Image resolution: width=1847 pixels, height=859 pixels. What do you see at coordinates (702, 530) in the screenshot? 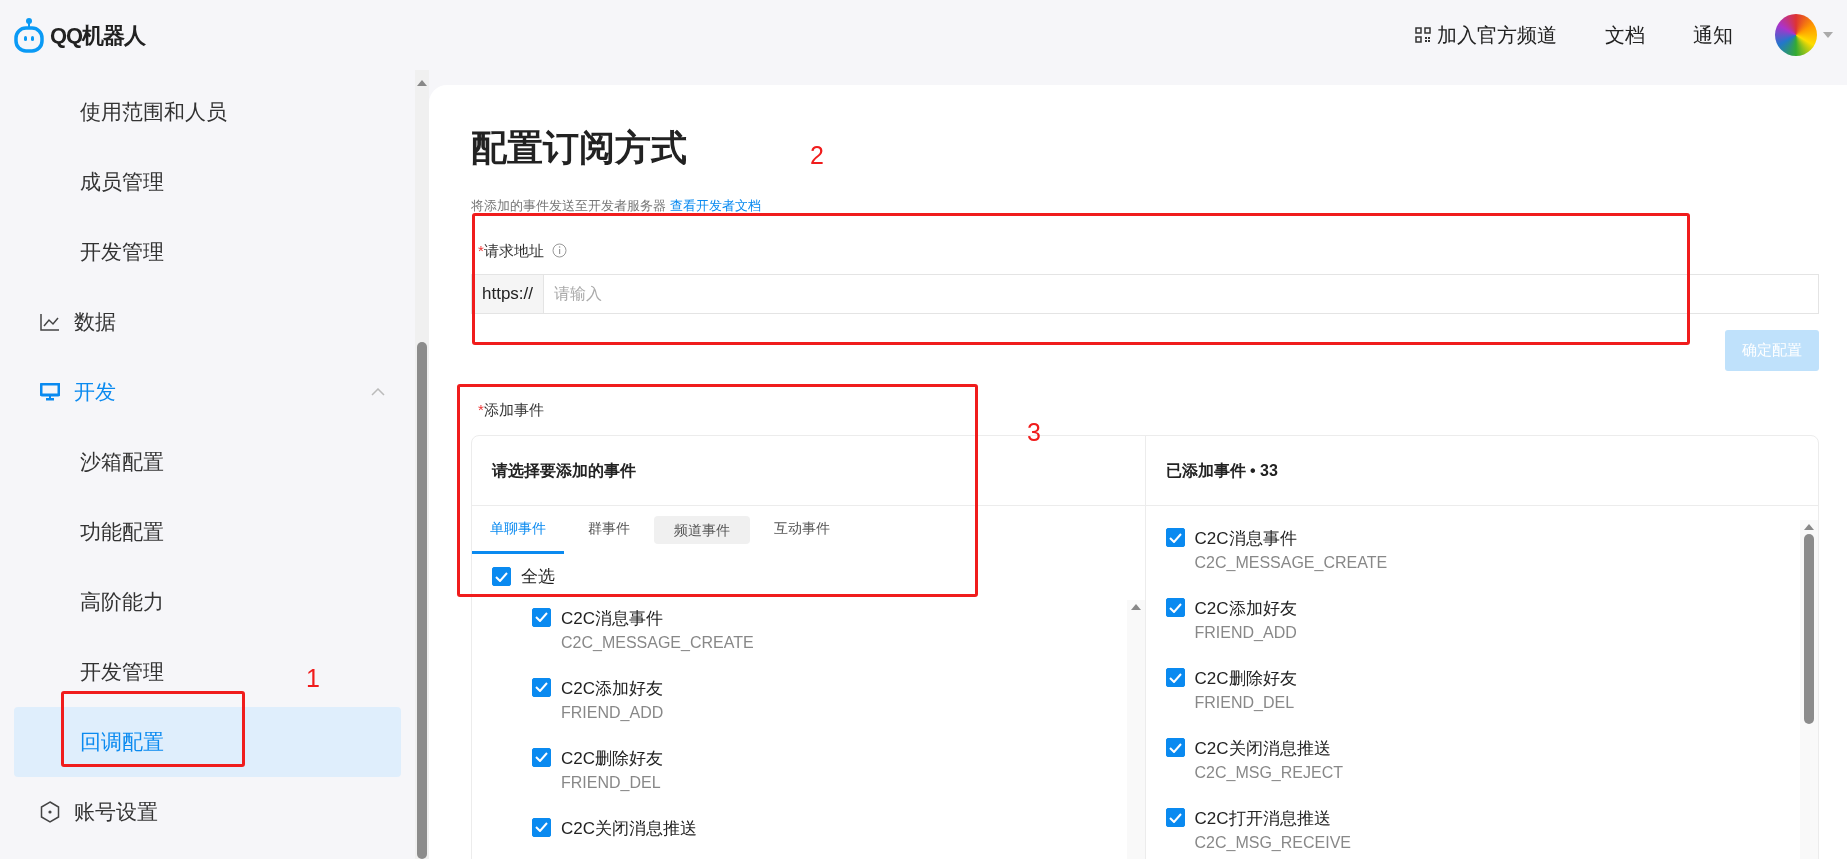
I see `tab: 频道事件` at bounding box center [702, 530].